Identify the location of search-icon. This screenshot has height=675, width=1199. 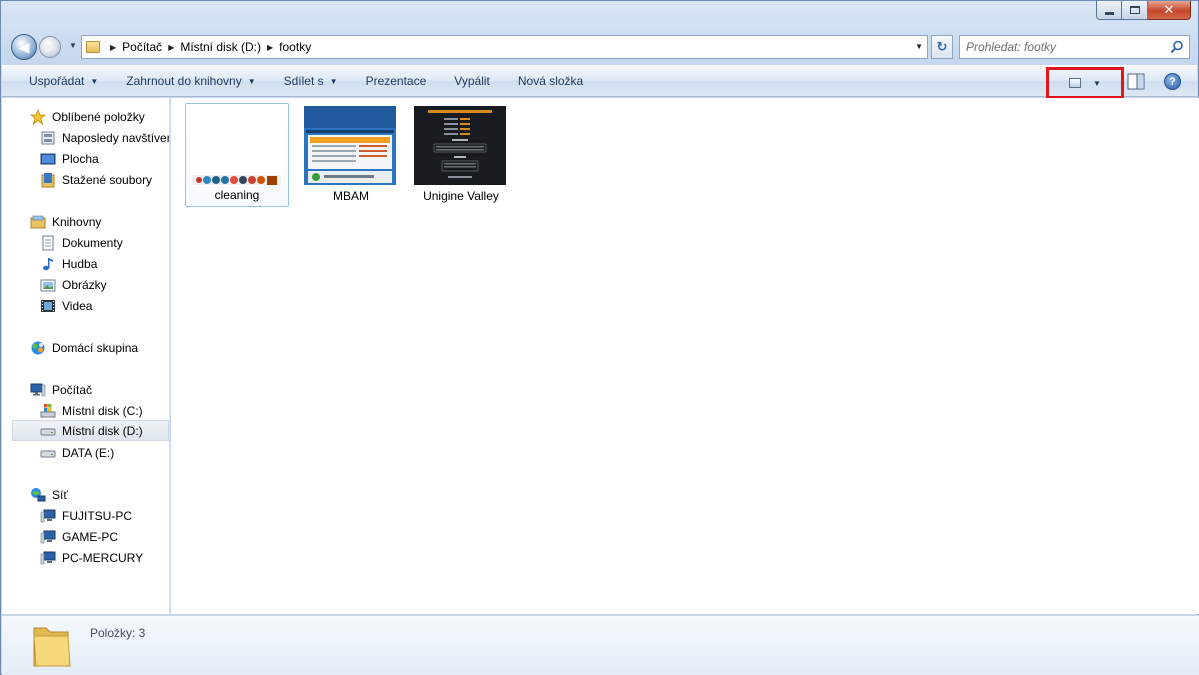
(1177, 47).